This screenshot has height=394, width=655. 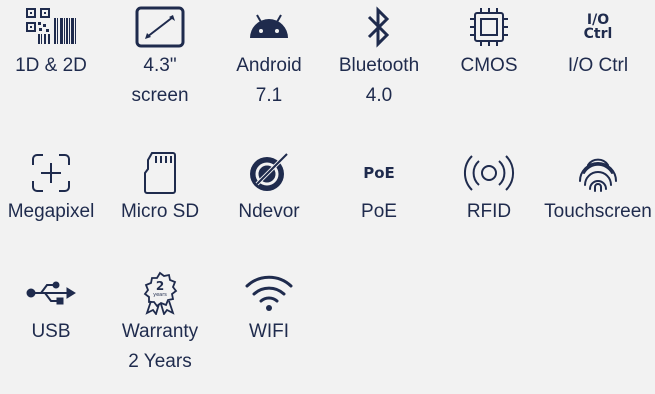 I want to click on feature-touchscreen: Touchscreen, so click(x=598, y=188).